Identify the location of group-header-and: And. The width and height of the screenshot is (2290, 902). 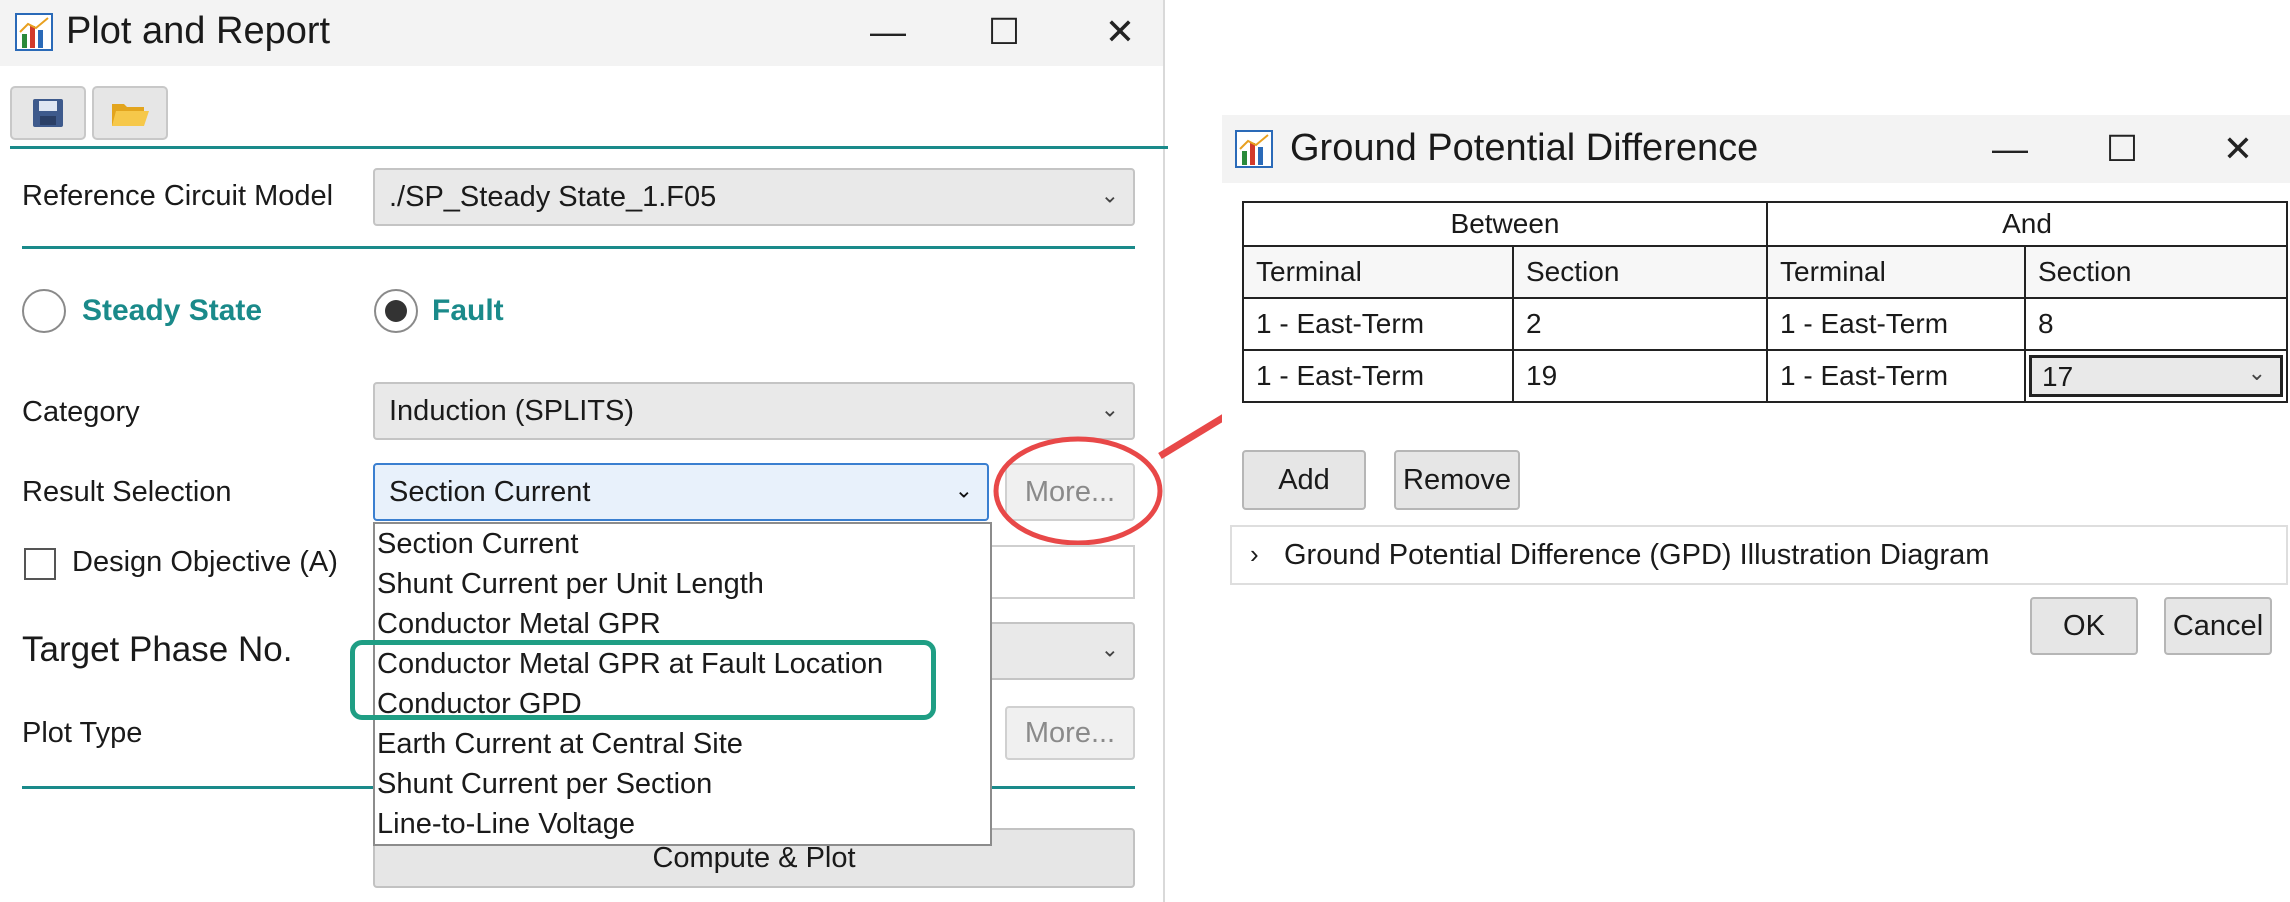
(2027, 224).